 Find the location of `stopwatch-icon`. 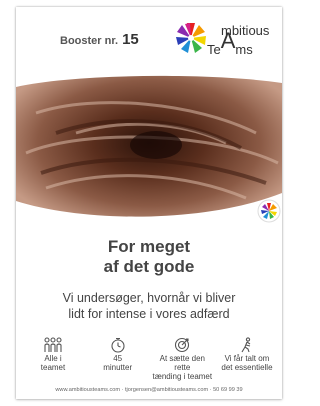

stopwatch-icon is located at coordinates (118, 345).